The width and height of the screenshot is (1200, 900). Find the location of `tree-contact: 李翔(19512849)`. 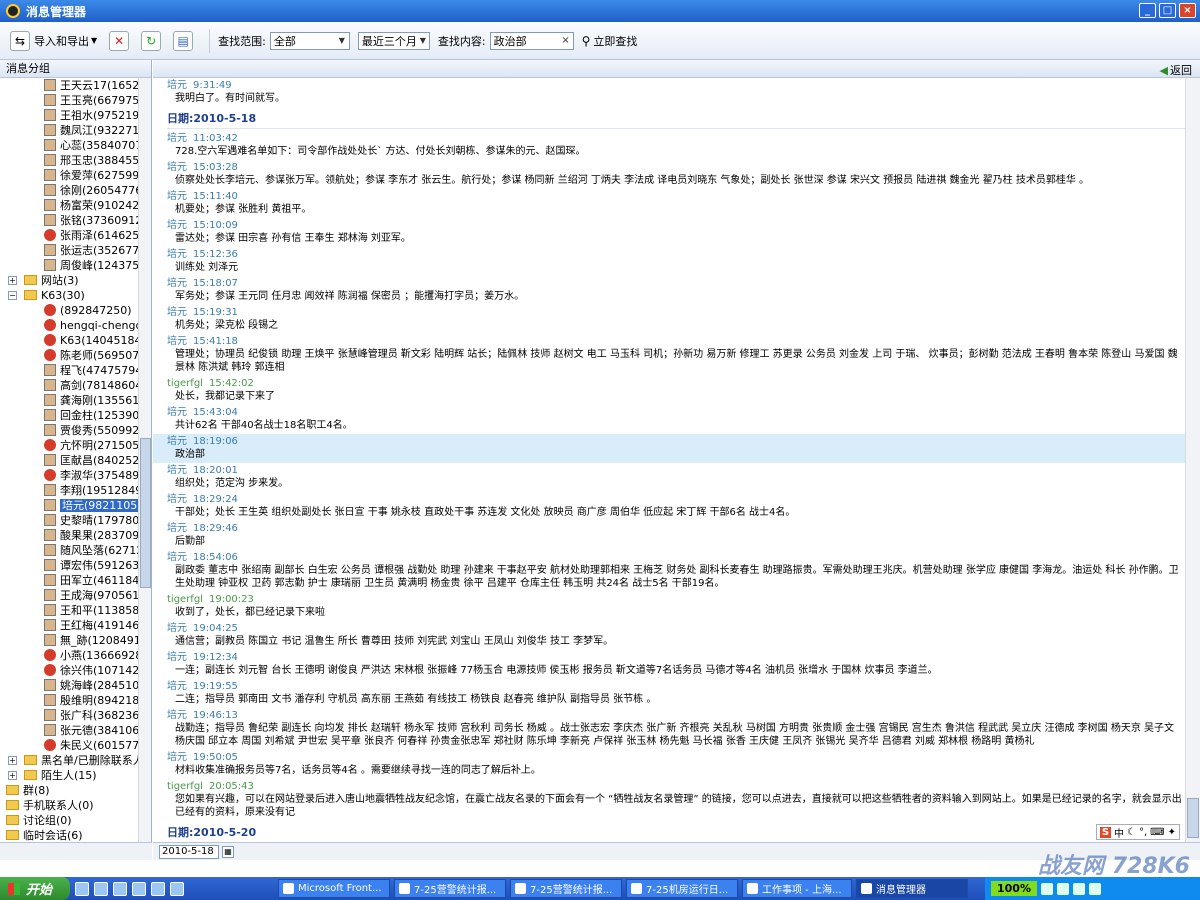

tree-contact: 李翔(19512849) is located at coordinates (75, 490).